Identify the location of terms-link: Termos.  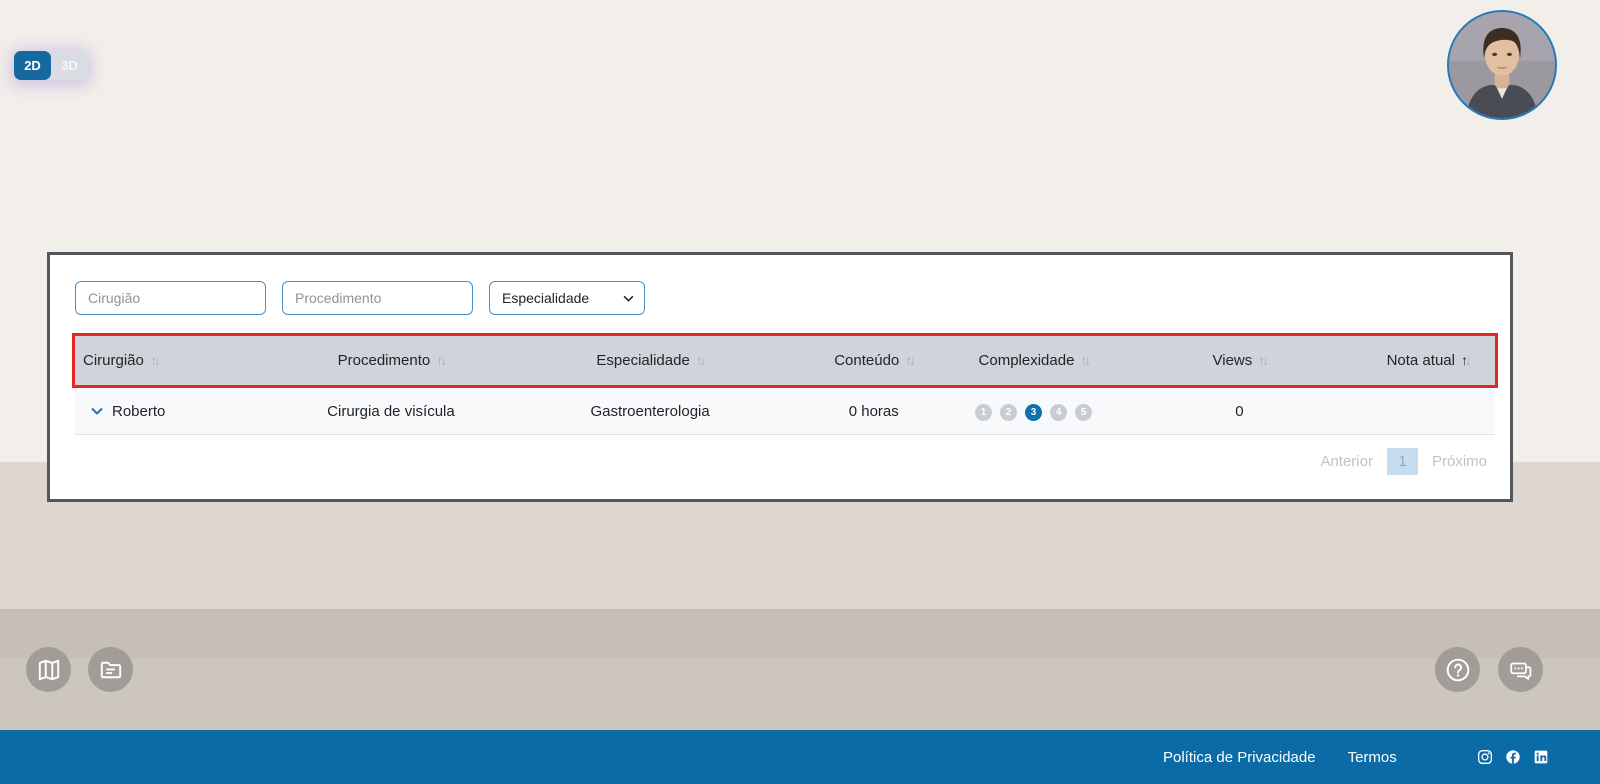
(1372, 757).